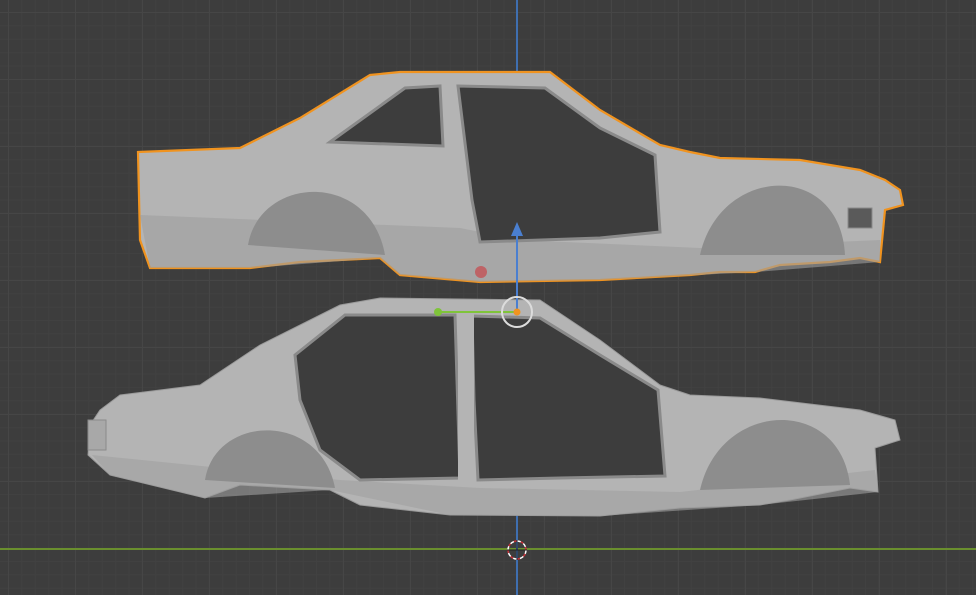  What do you see at coordinates (559, 164) in the screenshot?
I see `coupe-door-opening` at bounding box center [559, 164].